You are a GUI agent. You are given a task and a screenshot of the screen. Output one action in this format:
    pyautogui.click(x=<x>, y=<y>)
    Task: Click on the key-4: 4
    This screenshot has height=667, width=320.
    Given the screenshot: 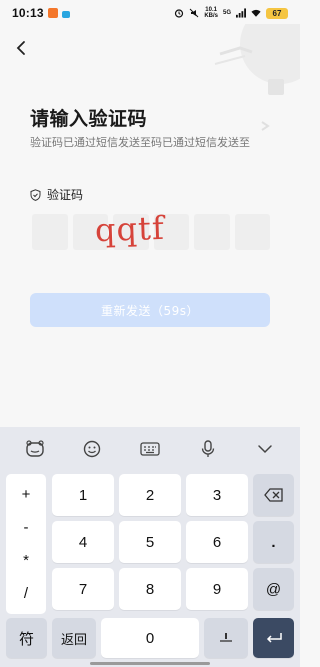 What is the action you would take?
    pyautogui.click(x=83, y=542)
    